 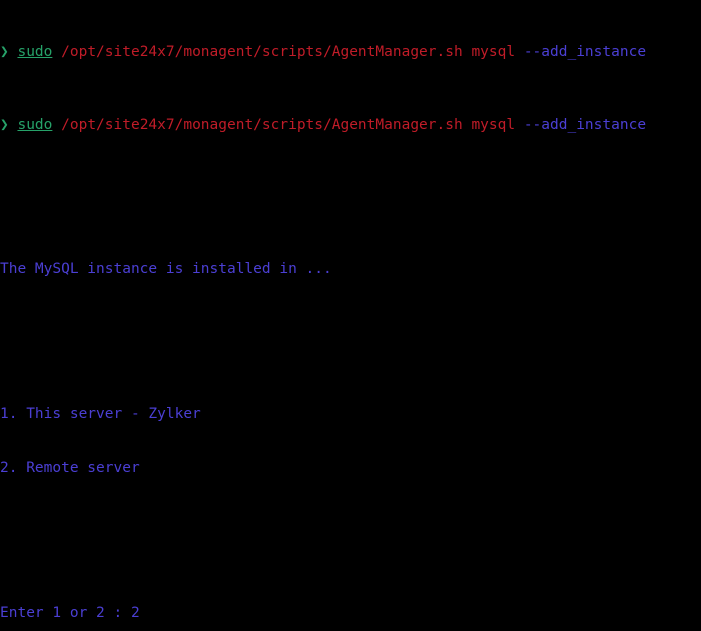 What do you see at coordinates (4, 52) in the screenshot?
I see `prompt-chevron-icon-previous: ❯` at bounding box center [4, 52].